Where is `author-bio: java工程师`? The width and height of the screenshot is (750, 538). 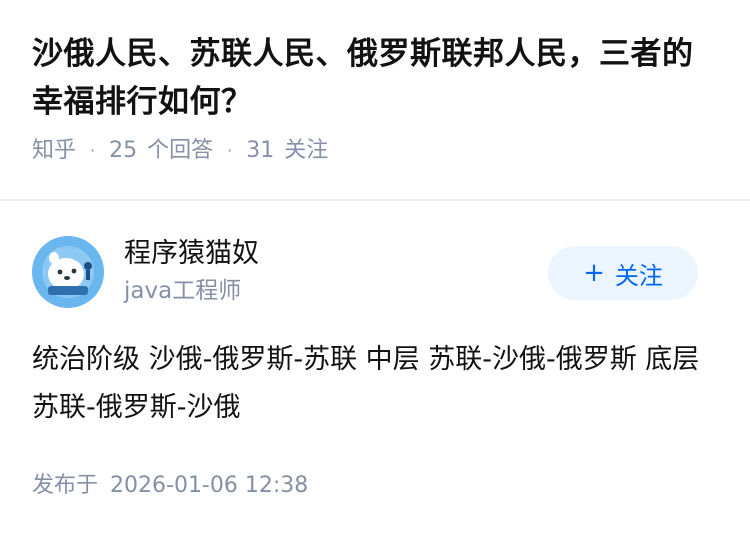 author-bio: java工程师 is located at coordinates (183, 291).